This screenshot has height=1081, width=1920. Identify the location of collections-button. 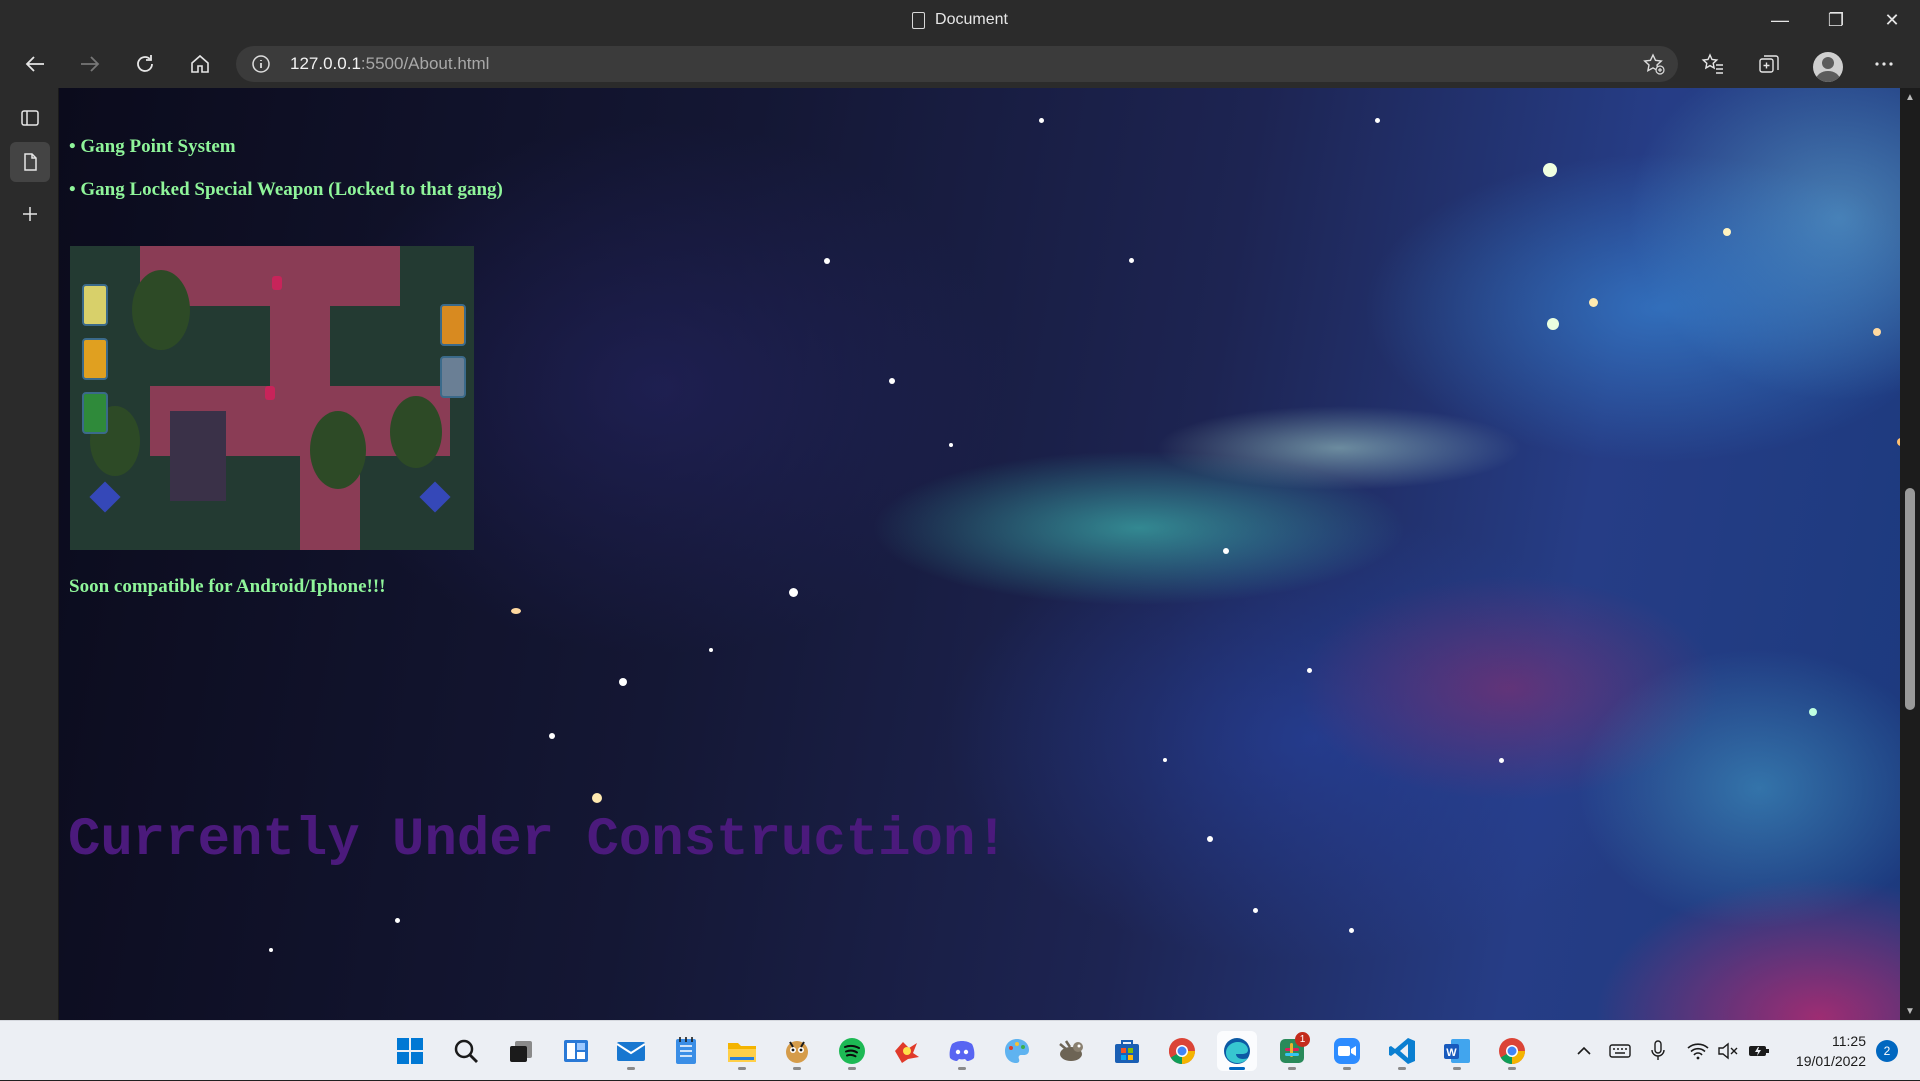
(1769, 64).